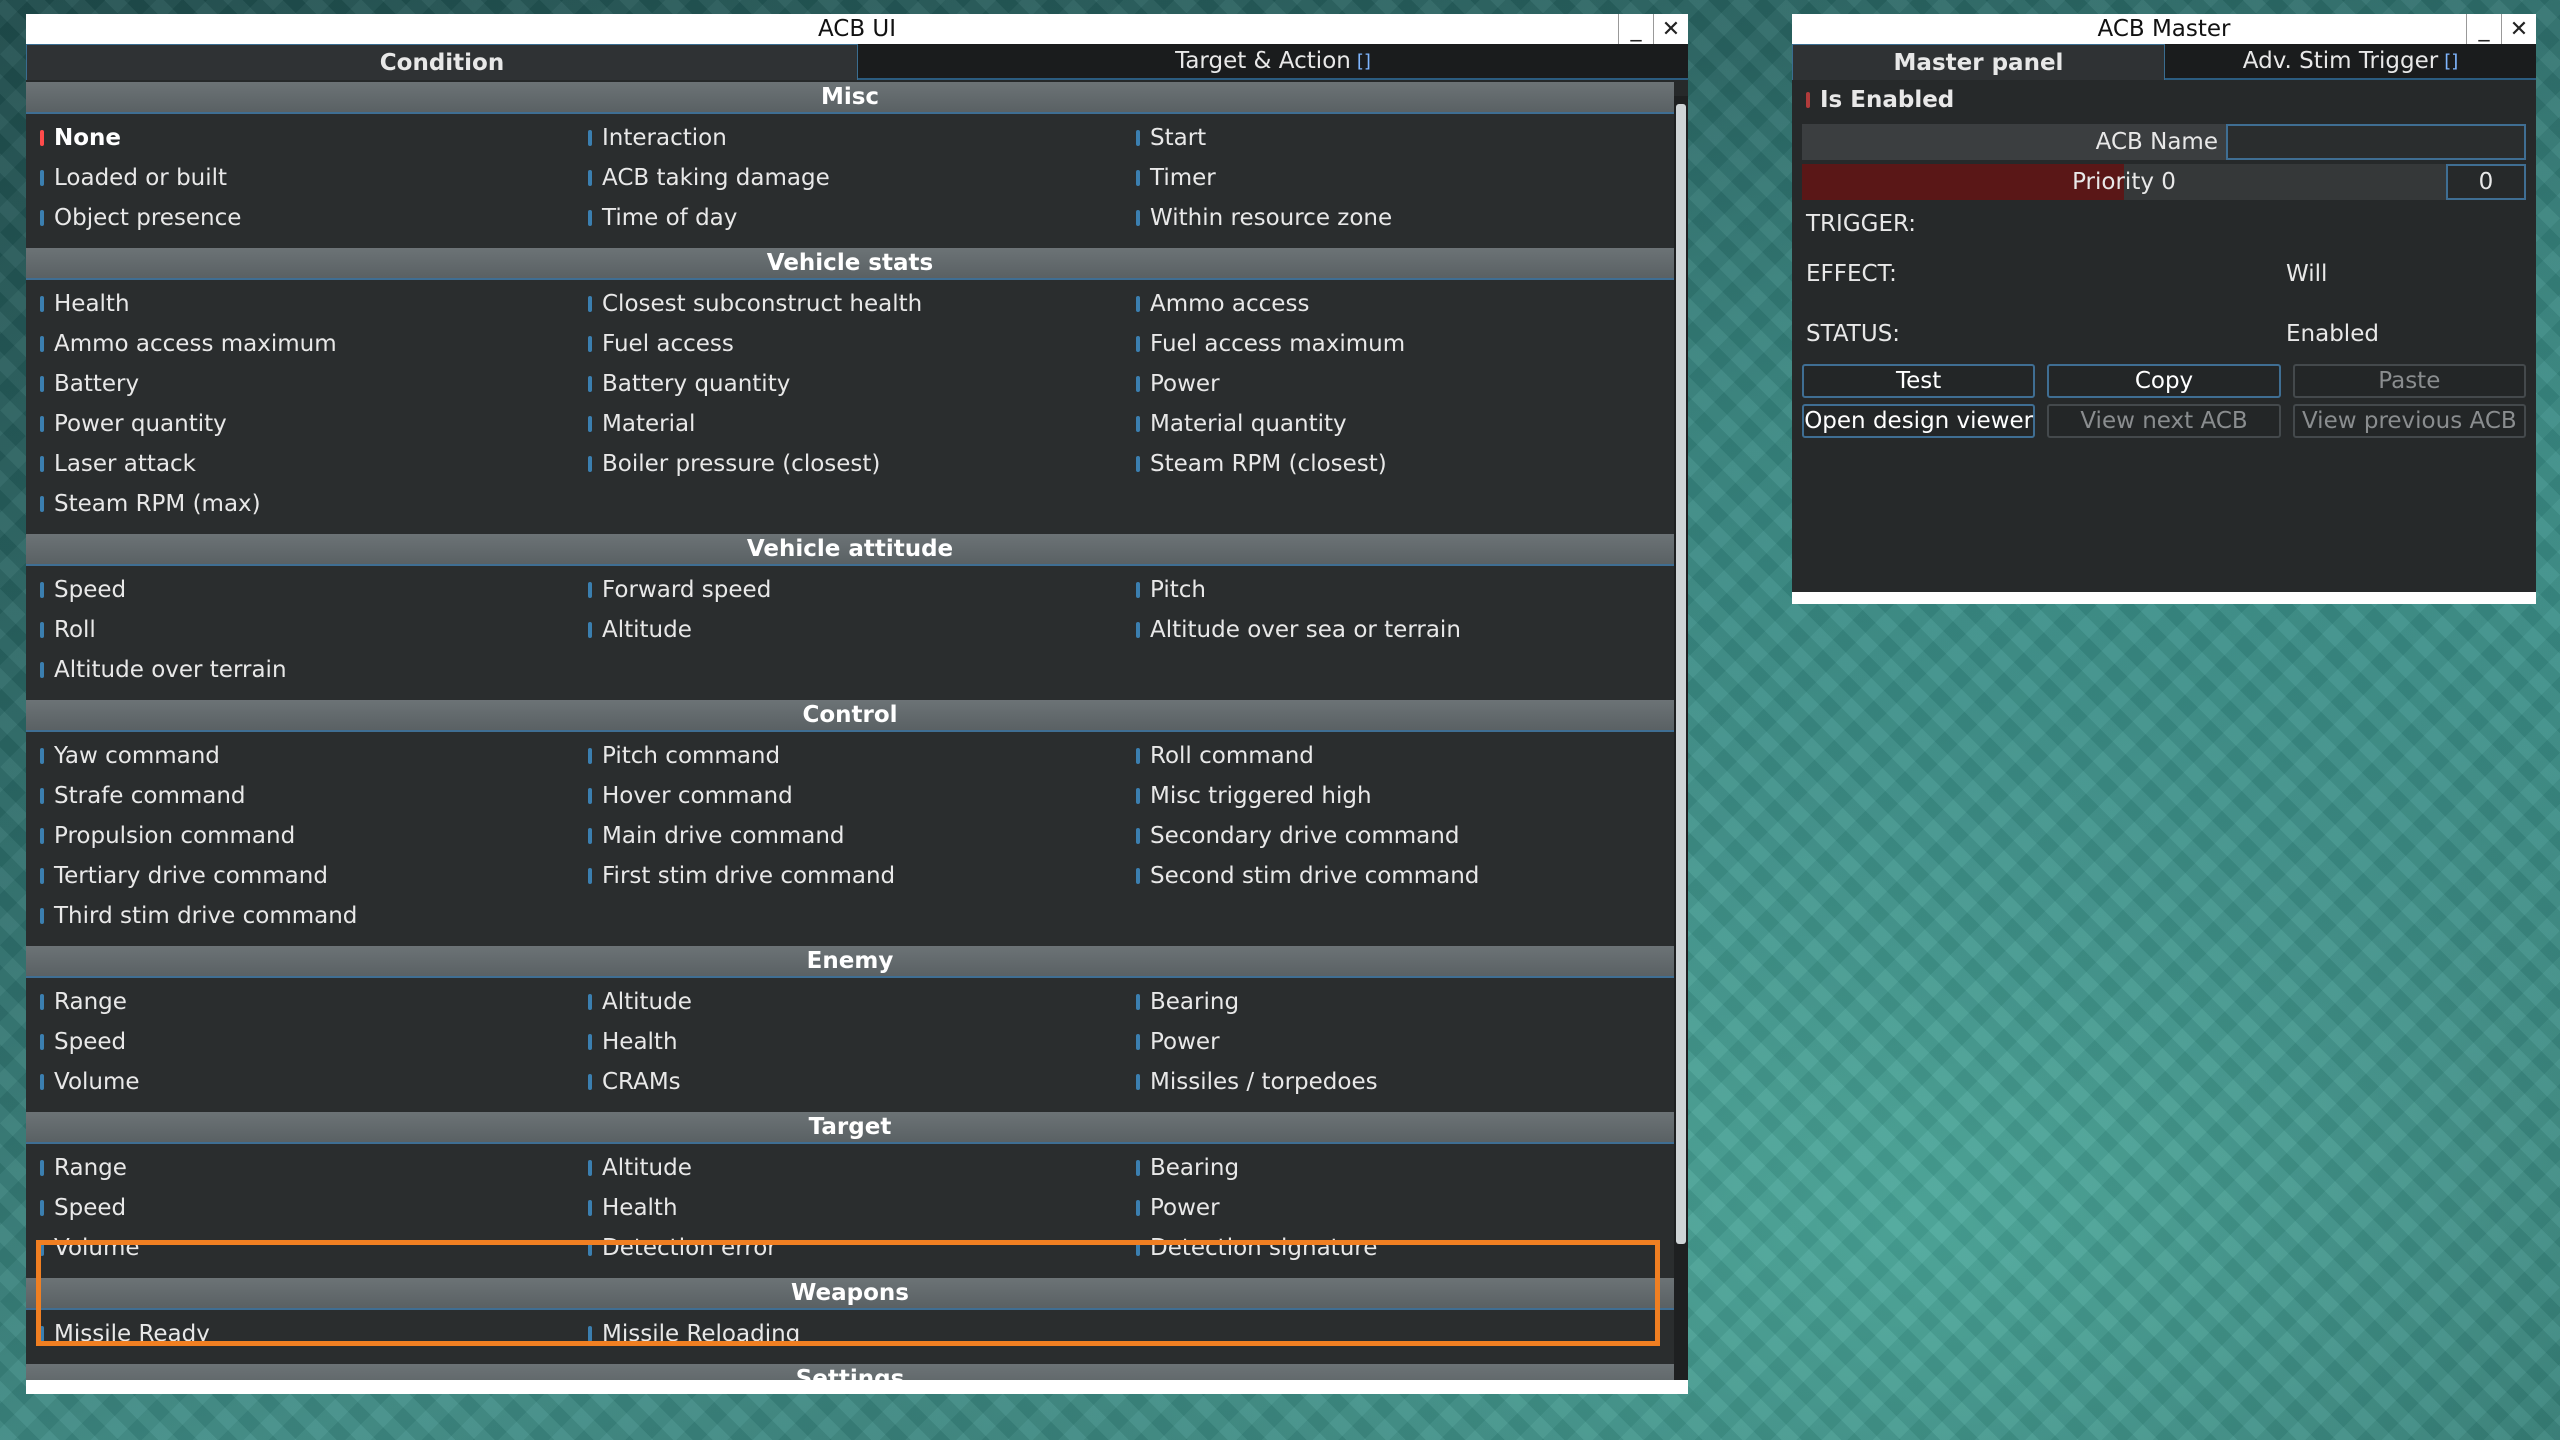  What do you see at coordinates (90, 1168) in the screenshot?
I see `condition-option-label: Range` at bounding box center [90, 1168].